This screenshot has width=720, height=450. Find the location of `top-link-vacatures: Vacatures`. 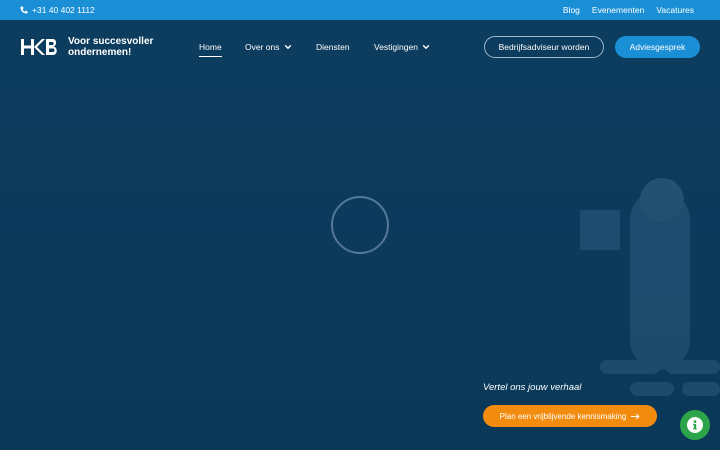

top-link-vacatures: Vacatures is located at coordinates (675, 10).